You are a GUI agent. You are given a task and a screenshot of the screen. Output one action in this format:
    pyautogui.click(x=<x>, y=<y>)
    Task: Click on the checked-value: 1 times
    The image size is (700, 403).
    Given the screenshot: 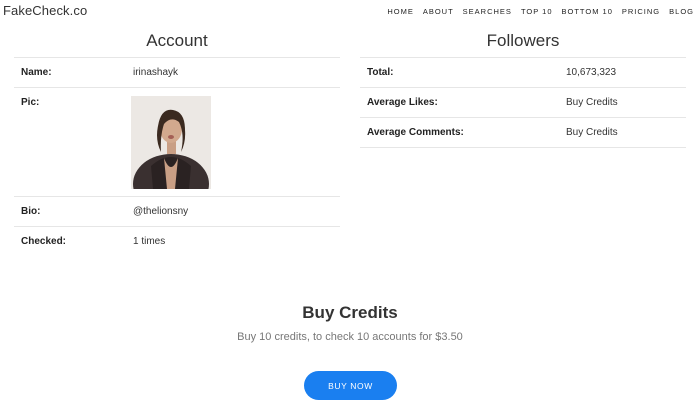 What is the action you would take?
    pyautogui.click(x=233, y=241)
    